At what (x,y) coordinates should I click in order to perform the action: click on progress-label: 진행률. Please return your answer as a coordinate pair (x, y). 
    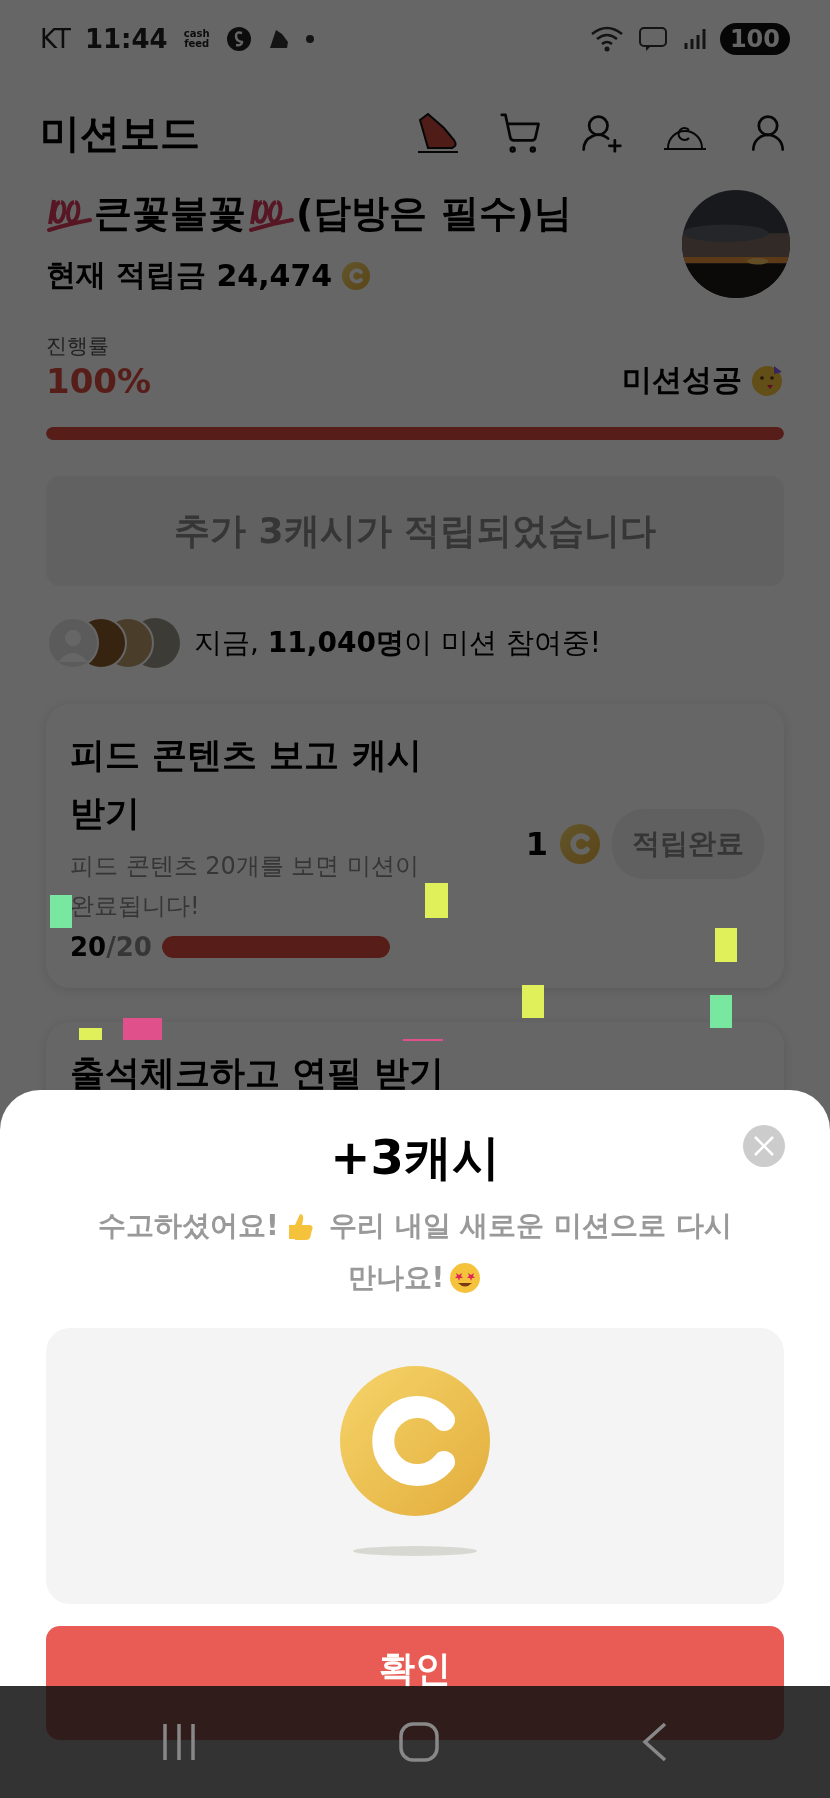
    Looking at the image, I should click on (78, 346).